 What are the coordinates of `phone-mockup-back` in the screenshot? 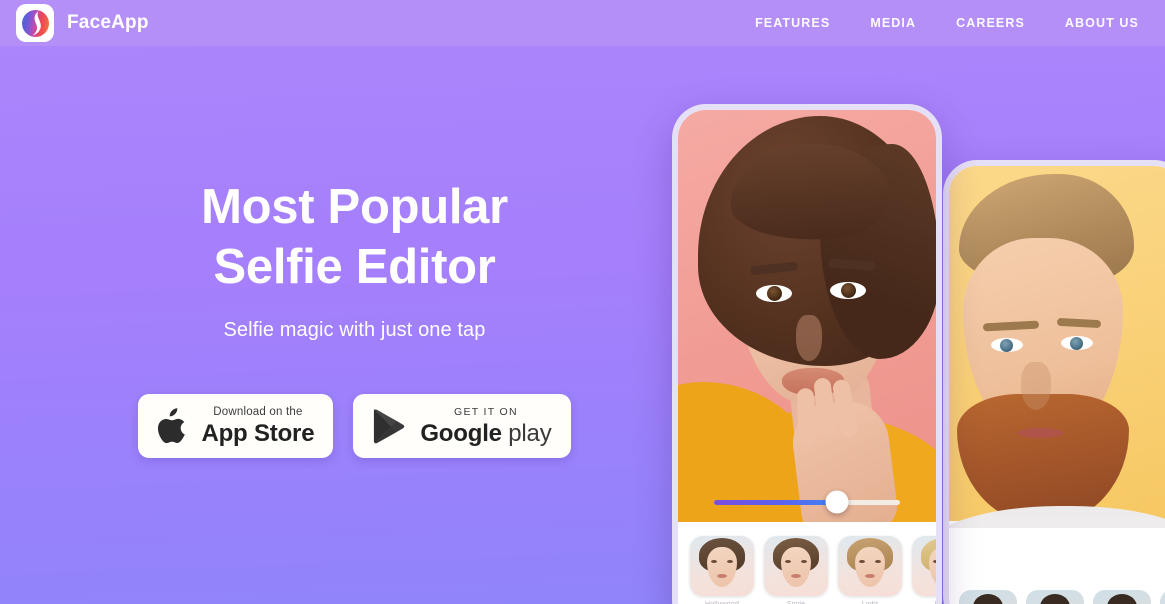 It's located at (1054, 382).